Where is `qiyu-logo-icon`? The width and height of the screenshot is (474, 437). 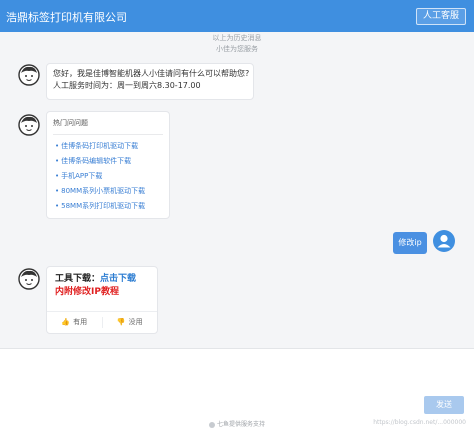 qiyu-logo-icon is located at coordinates (211, 424).